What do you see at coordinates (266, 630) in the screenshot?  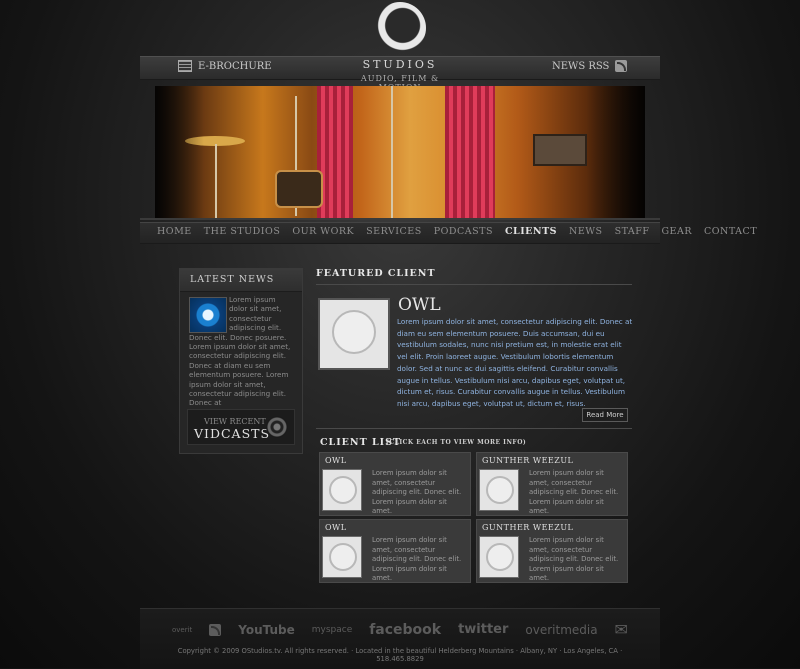 I see `youtube-link: YouTube` at bounding box center [266, 630].